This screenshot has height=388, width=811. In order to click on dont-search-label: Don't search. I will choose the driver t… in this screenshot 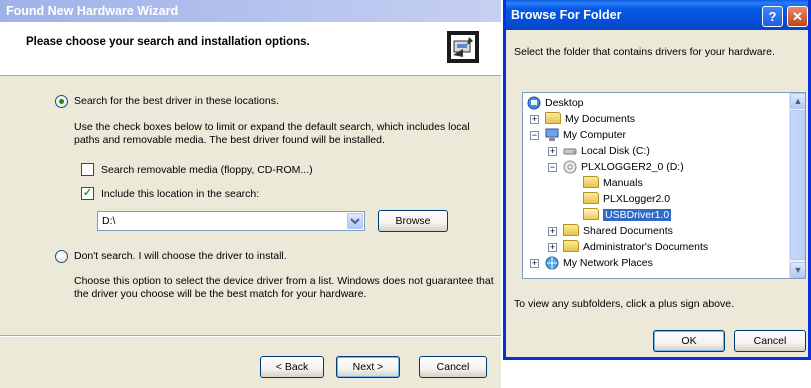, I will do `click(180, 256)`.